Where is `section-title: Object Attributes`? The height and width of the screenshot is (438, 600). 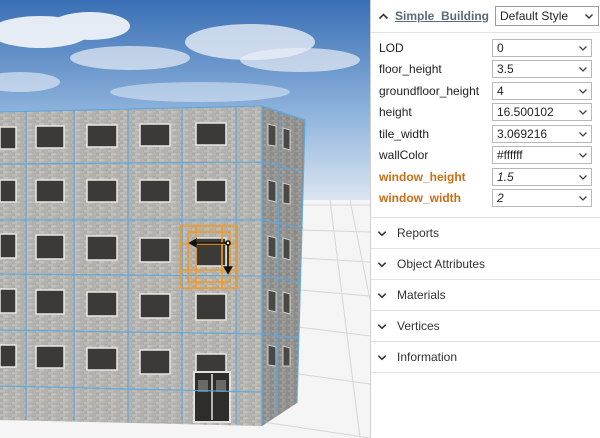
section-title: Object Attributes is located at coordinates (441, 264).